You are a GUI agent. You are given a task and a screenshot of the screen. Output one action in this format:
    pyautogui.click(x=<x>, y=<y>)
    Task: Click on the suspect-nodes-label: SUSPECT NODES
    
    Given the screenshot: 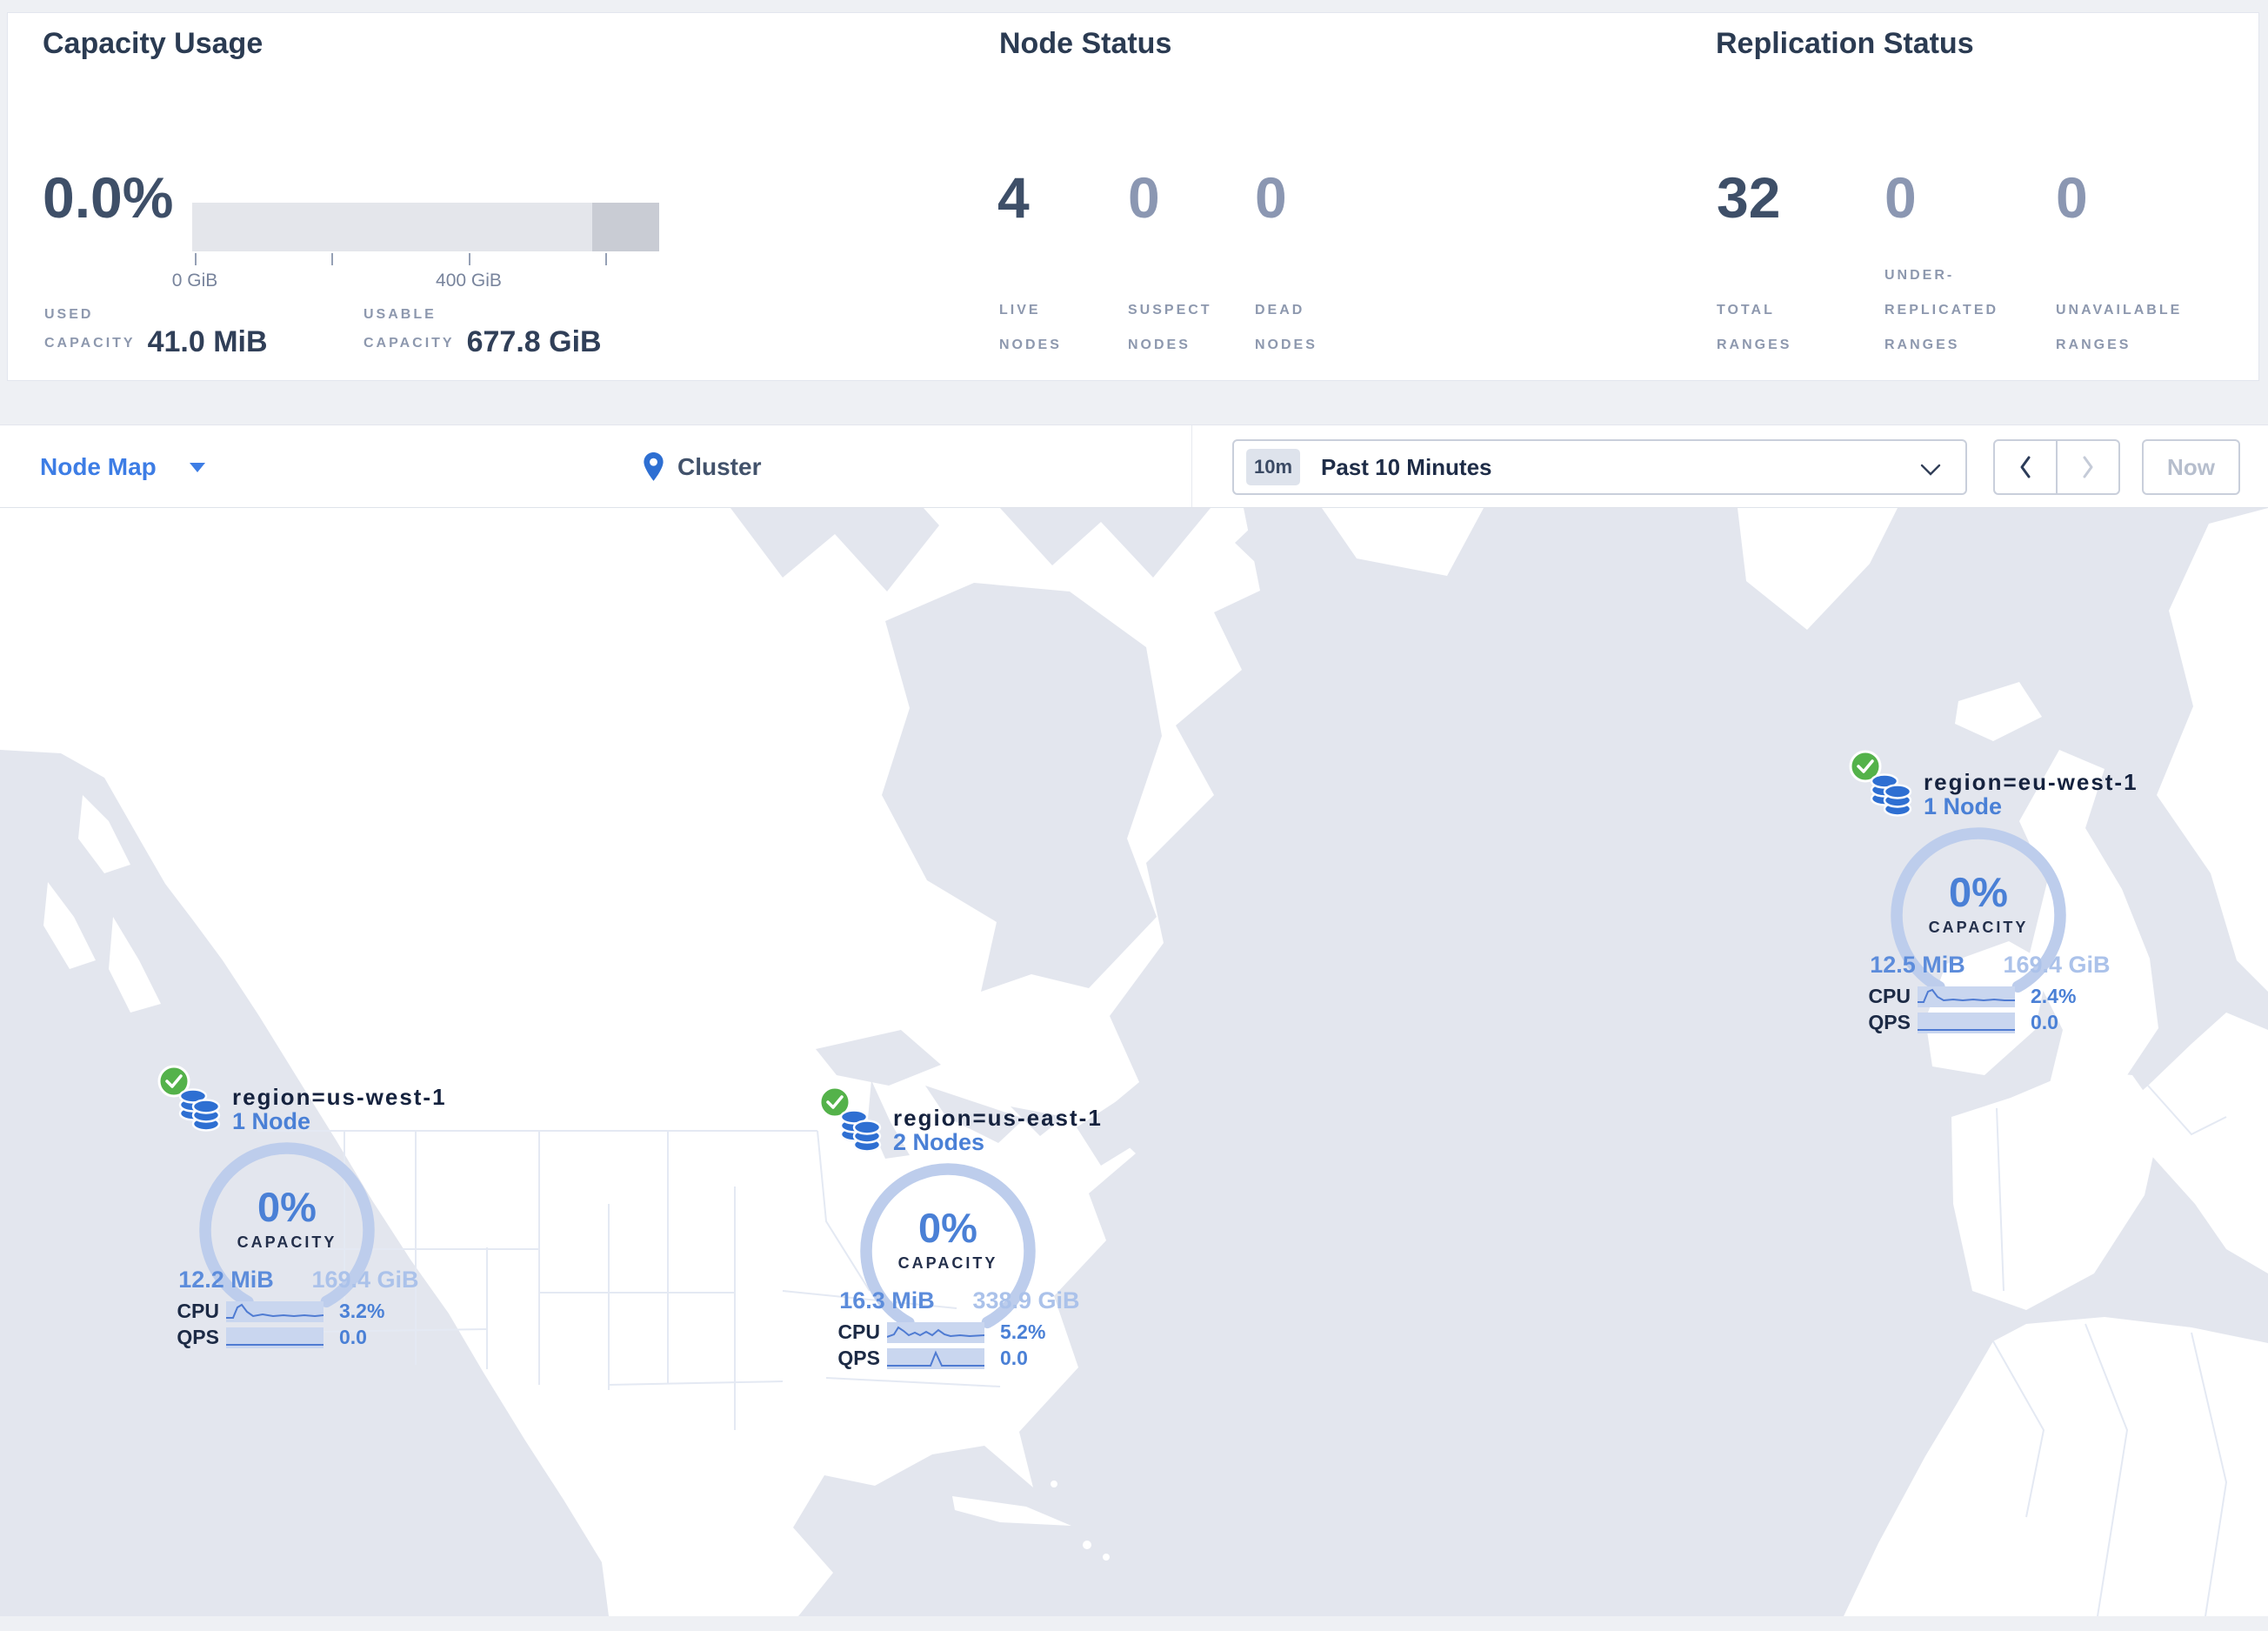 What is the action you would take?
    pyautogui.click(x=1170, y=327)
    